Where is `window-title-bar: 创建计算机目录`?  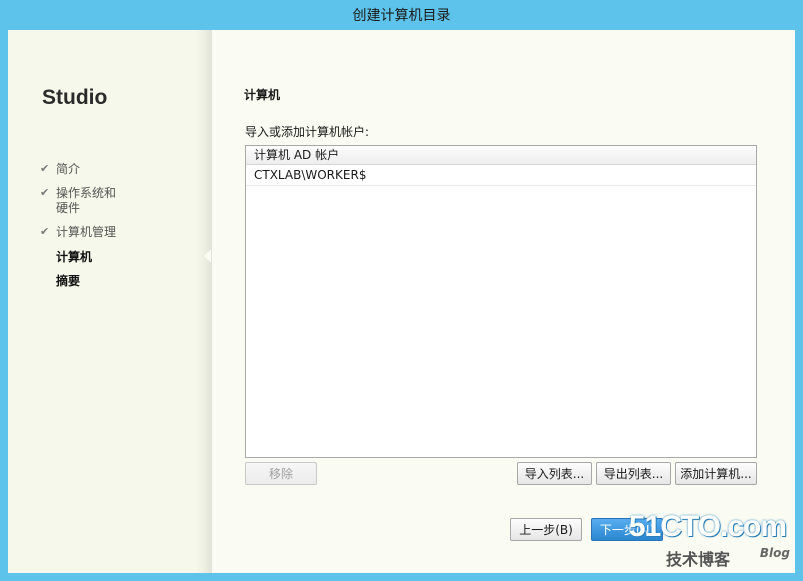
window-title-bar: 创建计算机目录 is located at coordinates (401, 15).